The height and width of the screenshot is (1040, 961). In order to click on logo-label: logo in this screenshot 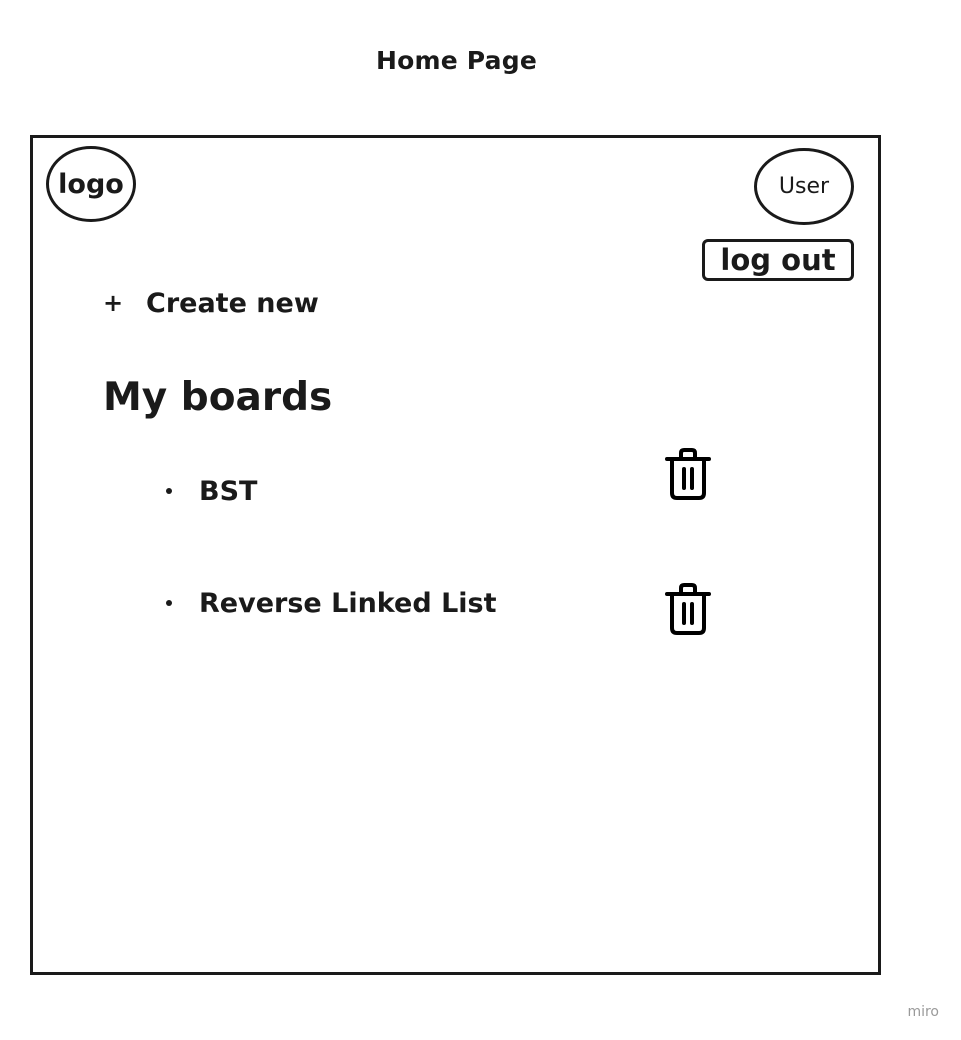, I will do `click(91, 184)`.